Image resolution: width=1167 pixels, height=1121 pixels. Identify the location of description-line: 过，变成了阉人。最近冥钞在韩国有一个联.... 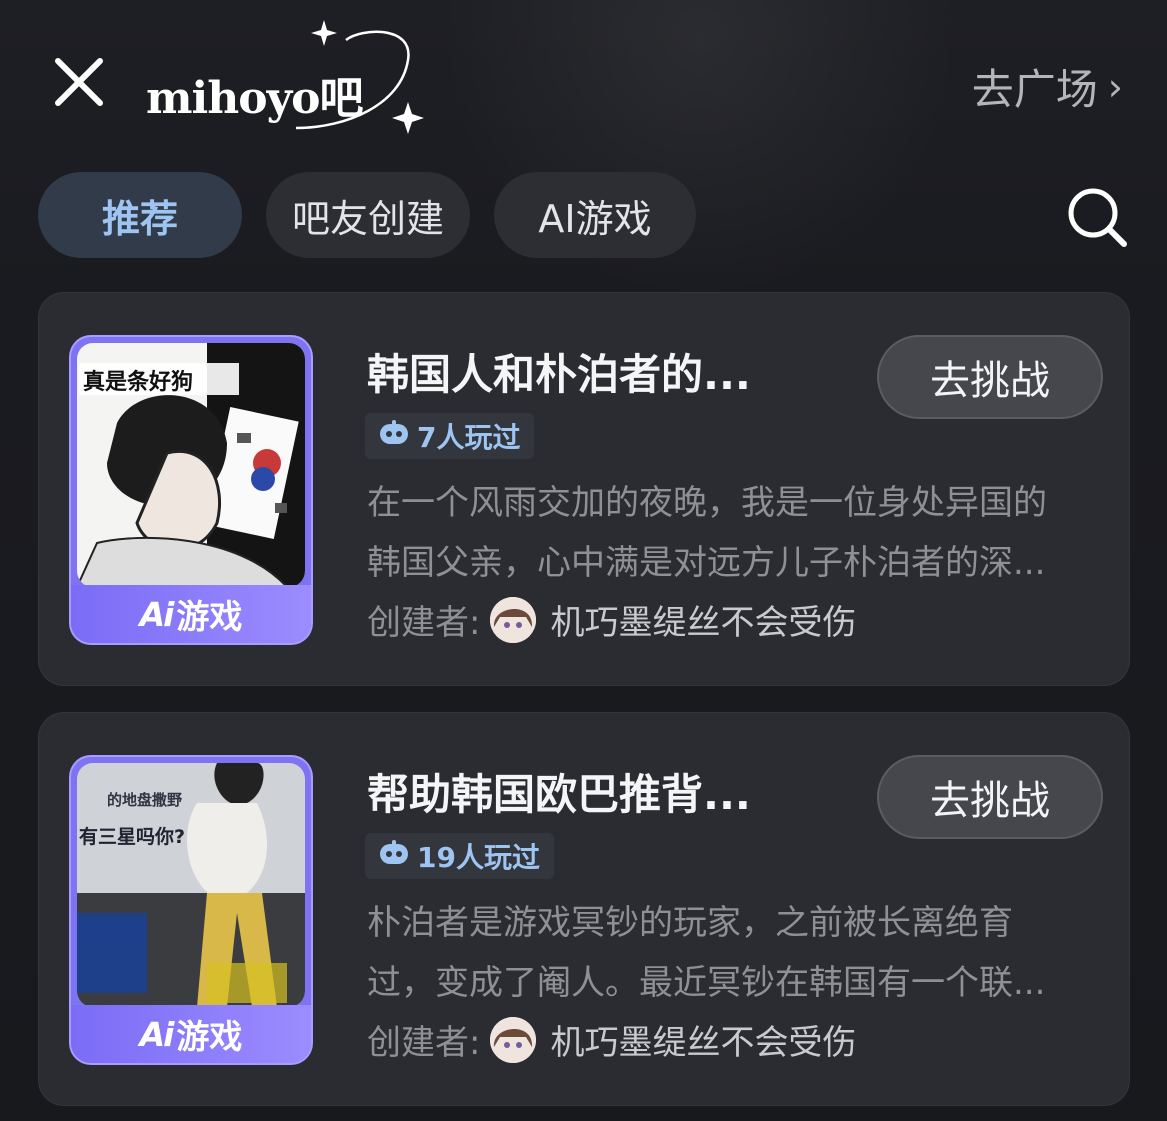
(706, 983).